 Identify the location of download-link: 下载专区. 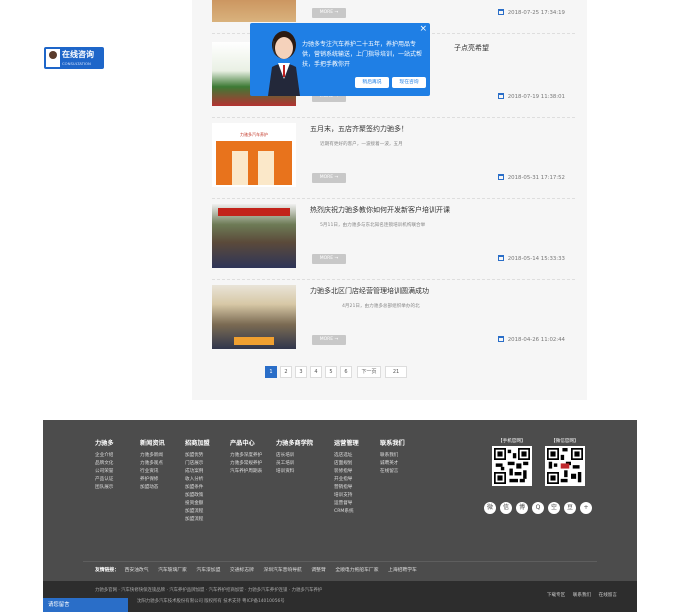
(556, 595).